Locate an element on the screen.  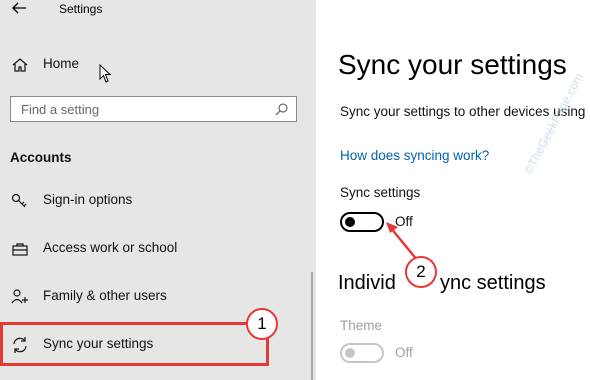
section-heading: Accounts is located at coordinates (41, 157).